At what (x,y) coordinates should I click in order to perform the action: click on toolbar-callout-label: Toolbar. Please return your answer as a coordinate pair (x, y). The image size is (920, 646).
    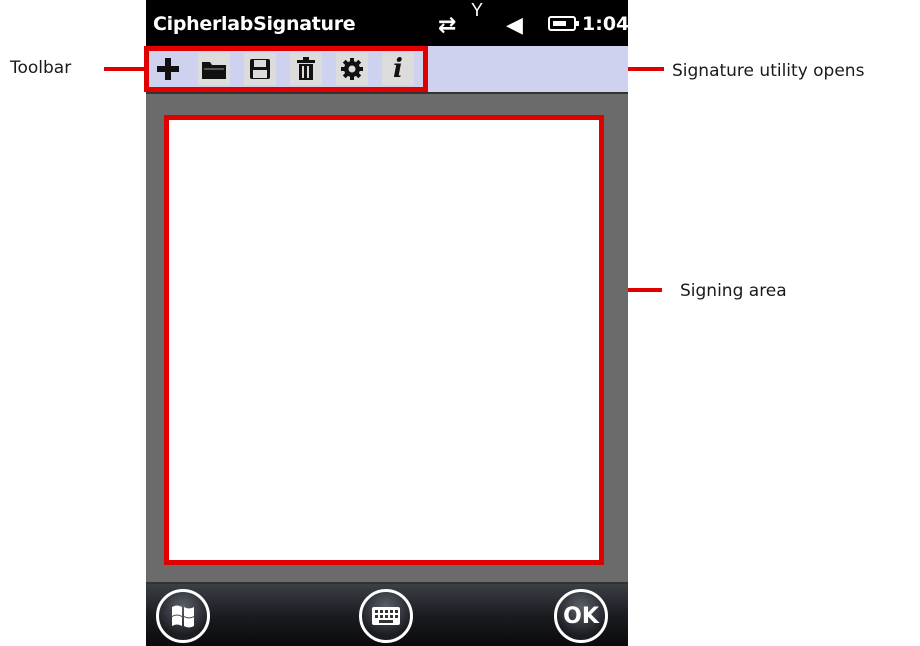
    Looking at the image, I should click on (41, 68).